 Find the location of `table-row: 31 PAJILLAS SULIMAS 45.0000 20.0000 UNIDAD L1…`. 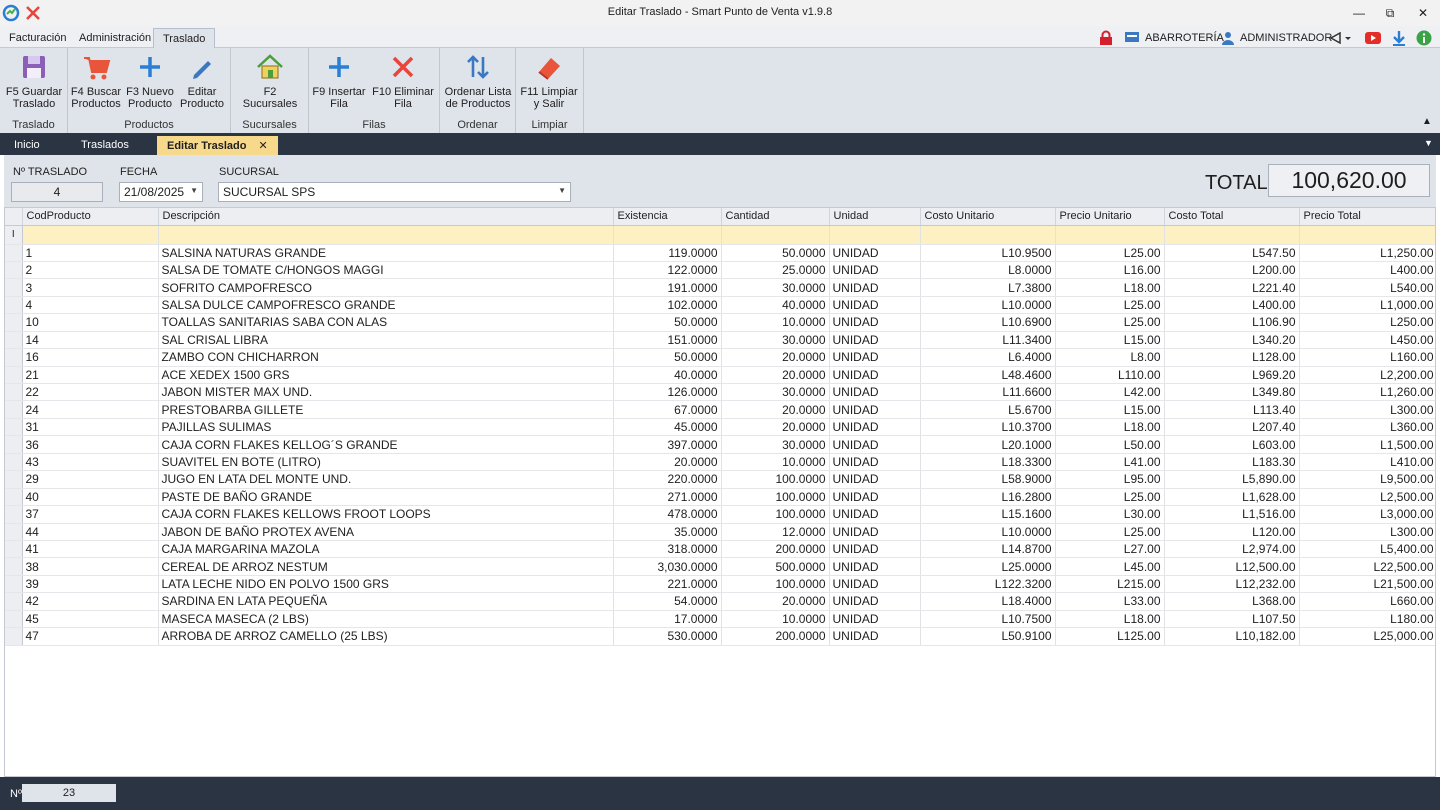

table-row: 31 PAJILLAS SULIMAS 45.0000 20.0000 UNIDAD L1… is located at coordinates (720, 427).